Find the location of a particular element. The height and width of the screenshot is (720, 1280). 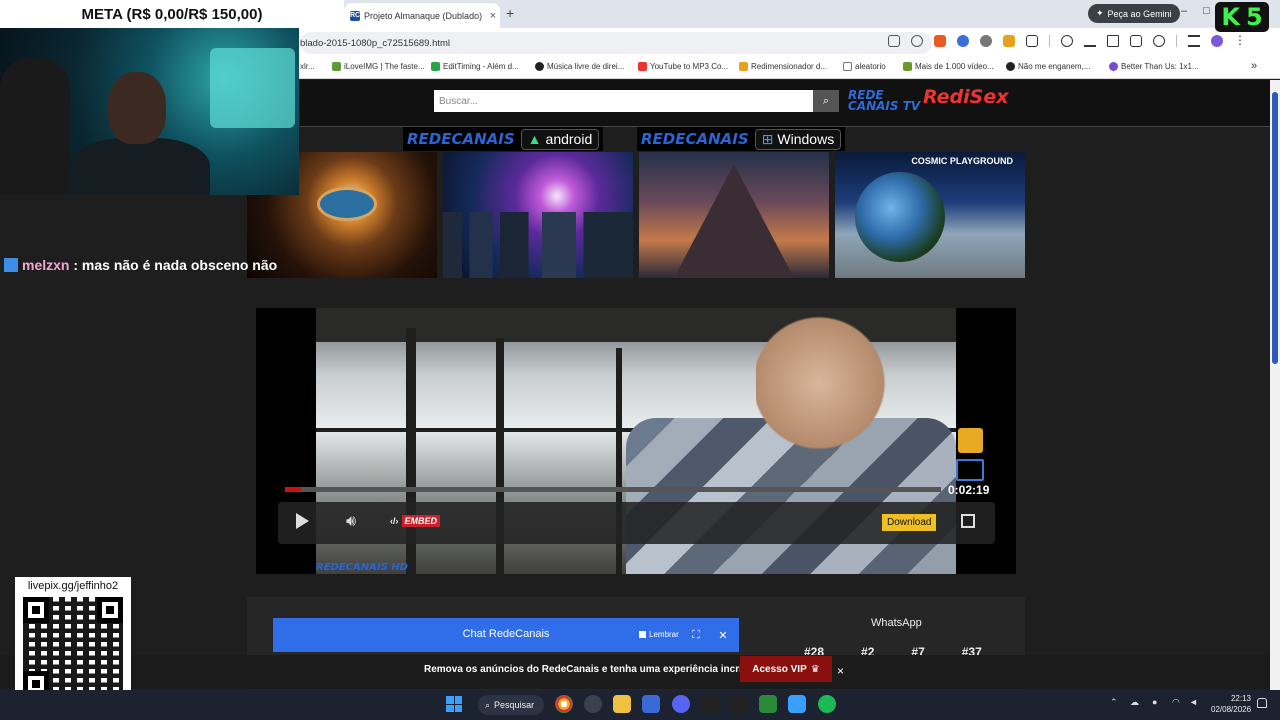

gemini-button: ✦ Peça ao Gemini is located at coordinates (1134, 13).